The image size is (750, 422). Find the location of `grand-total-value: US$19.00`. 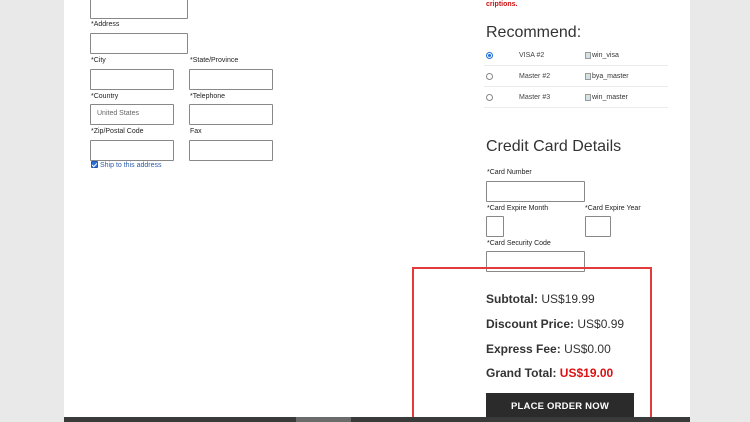

grand-total-value: US$19.00 is located at coordinates (586, 373).